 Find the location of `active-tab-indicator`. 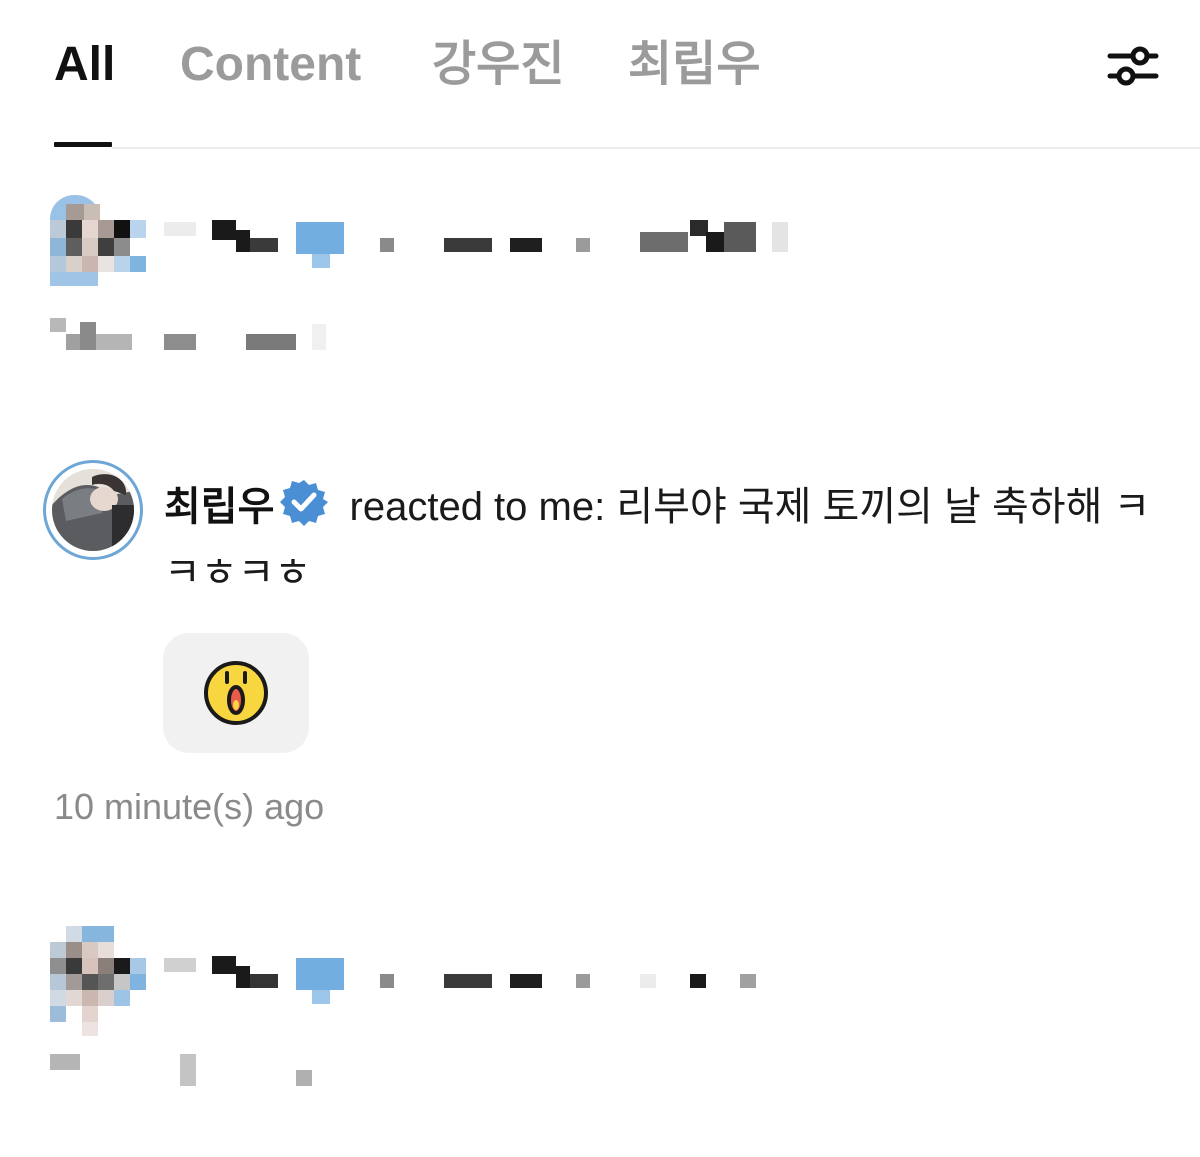

active-tab-indicator is located at coordinates (83, 144).